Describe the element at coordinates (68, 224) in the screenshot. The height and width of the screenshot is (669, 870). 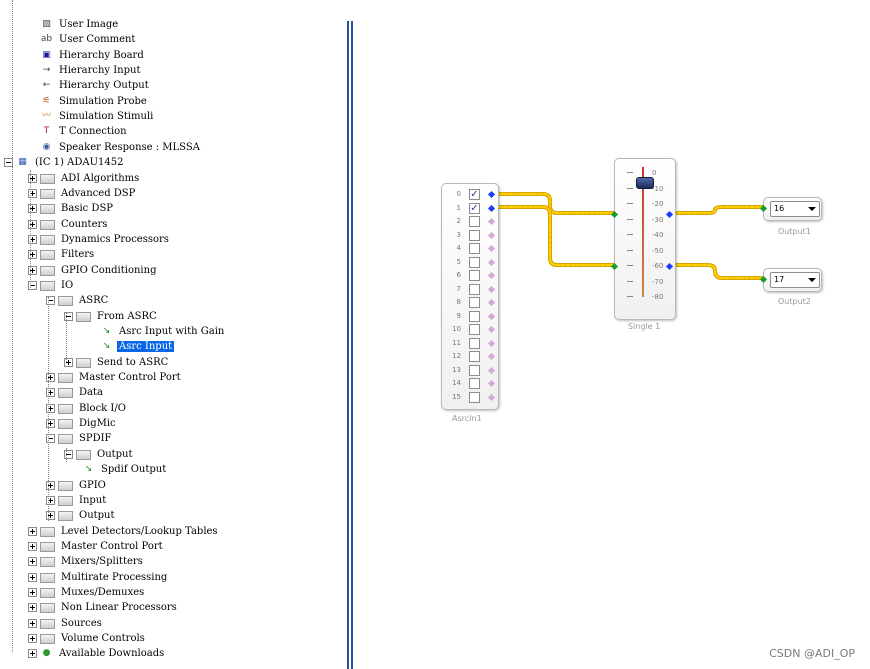
I see `tree-item: Counters` at that location.